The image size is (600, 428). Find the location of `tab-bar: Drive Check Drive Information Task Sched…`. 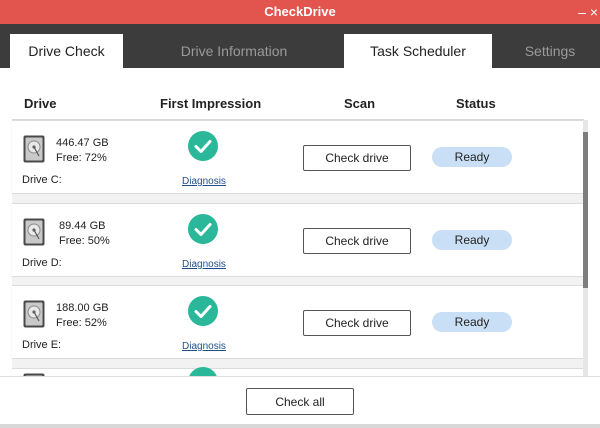

tab-bar: Drive Check Drive Information Task Sched… is located at coordinates (300, 46).